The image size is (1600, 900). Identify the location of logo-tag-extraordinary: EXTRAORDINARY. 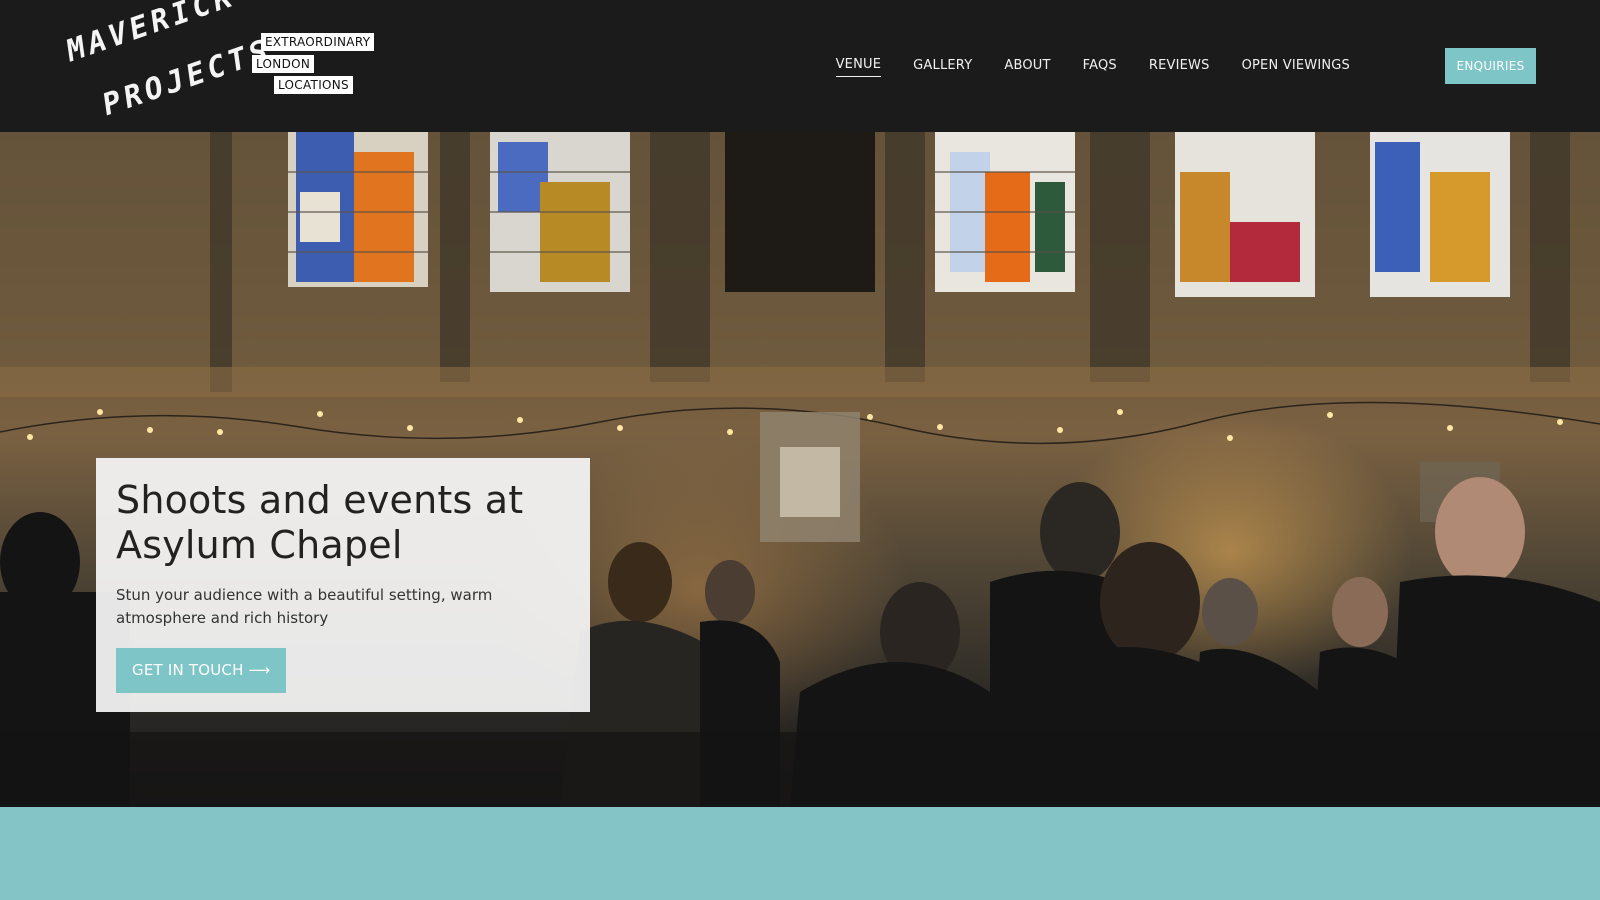
(318, 42).